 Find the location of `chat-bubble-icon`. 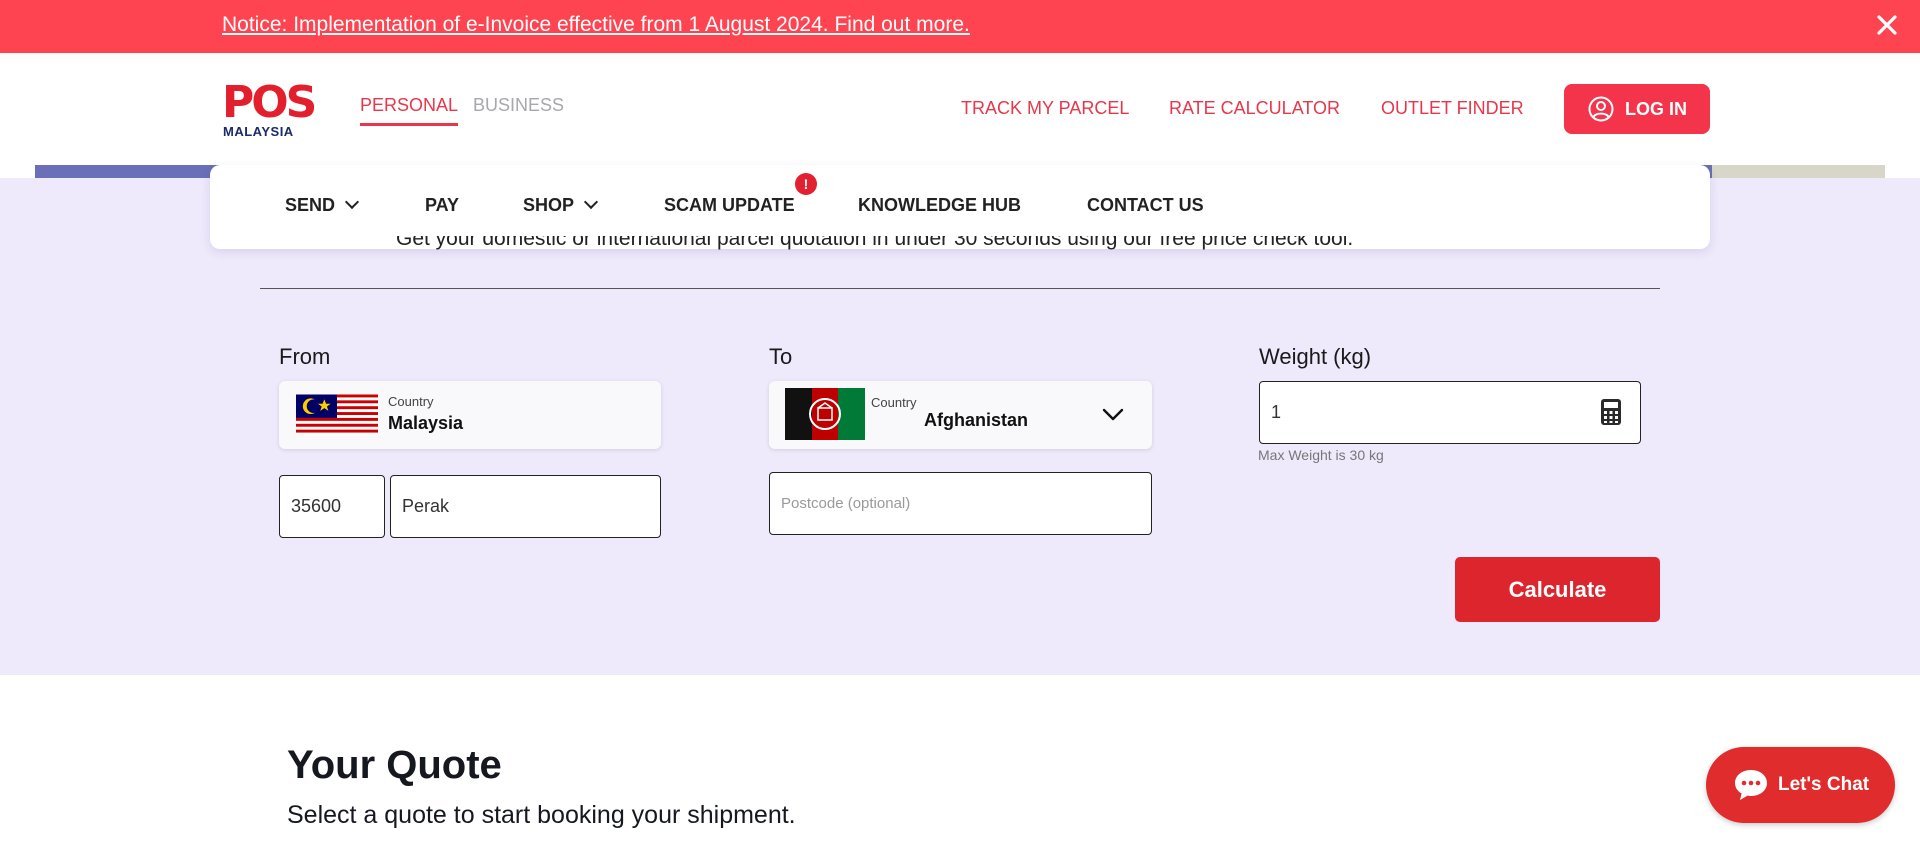

chat-bubble-icon is located at coordinates (1751, 785).